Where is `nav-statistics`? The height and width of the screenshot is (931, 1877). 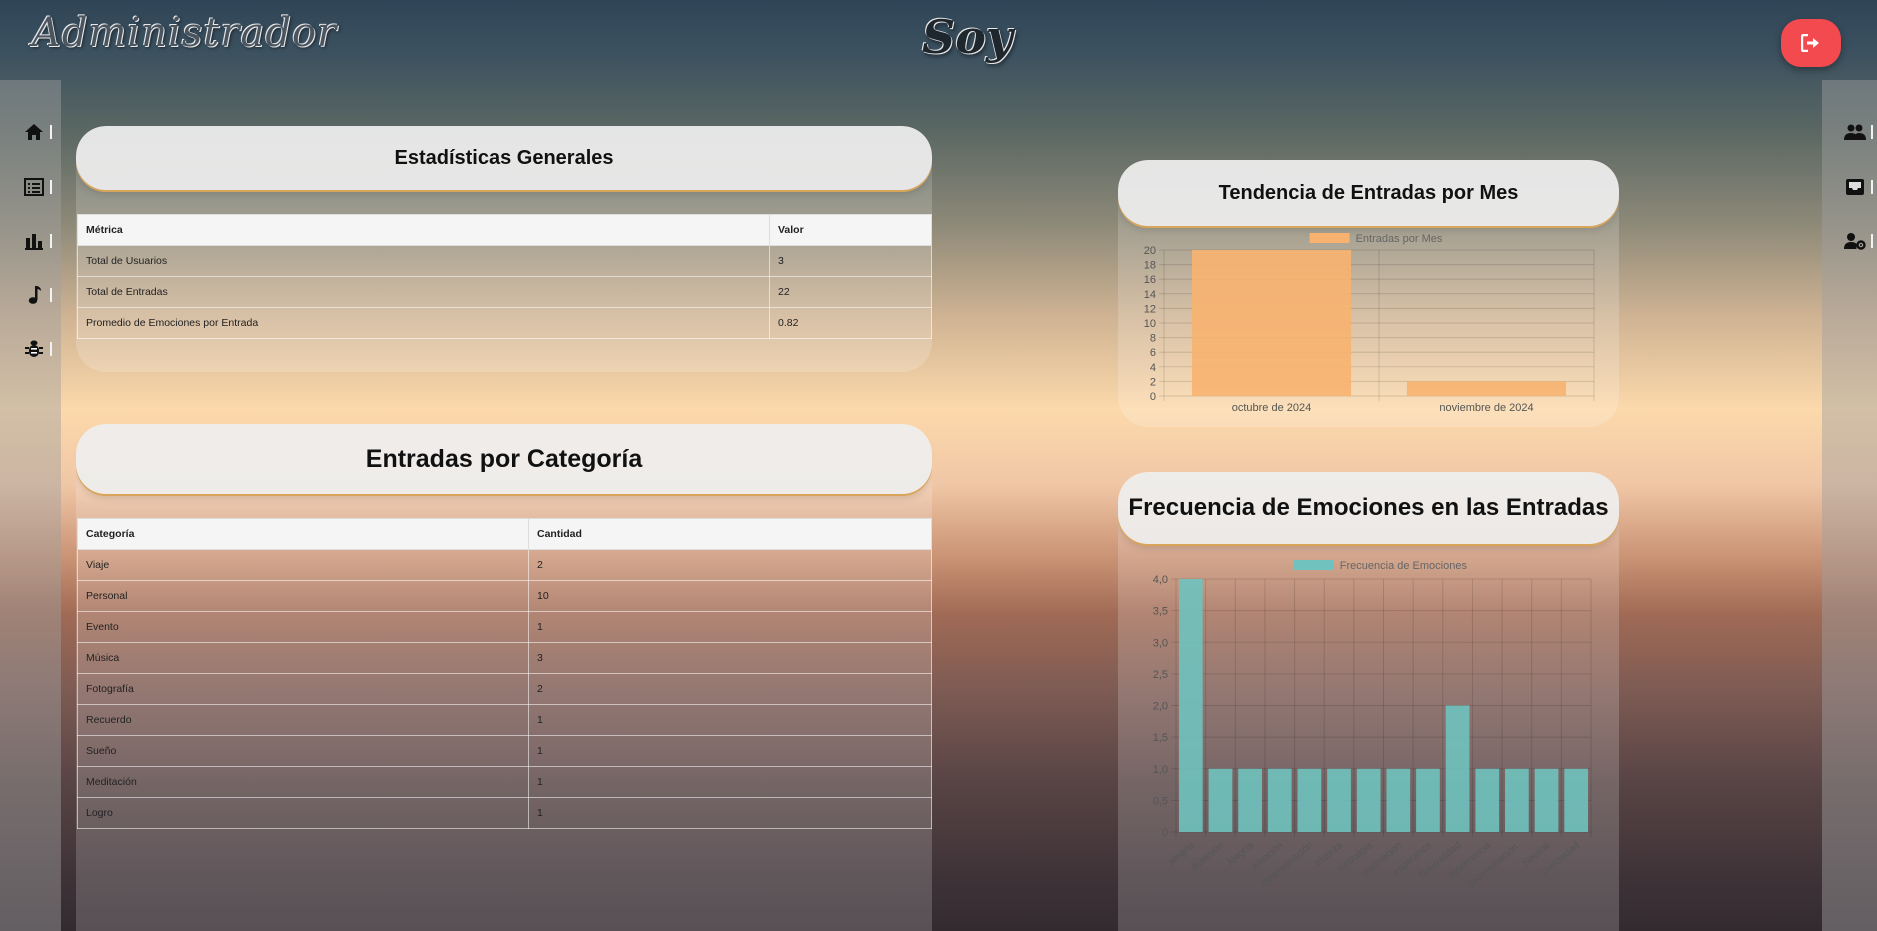
nav-statistics is located at coordinates (34, 241).